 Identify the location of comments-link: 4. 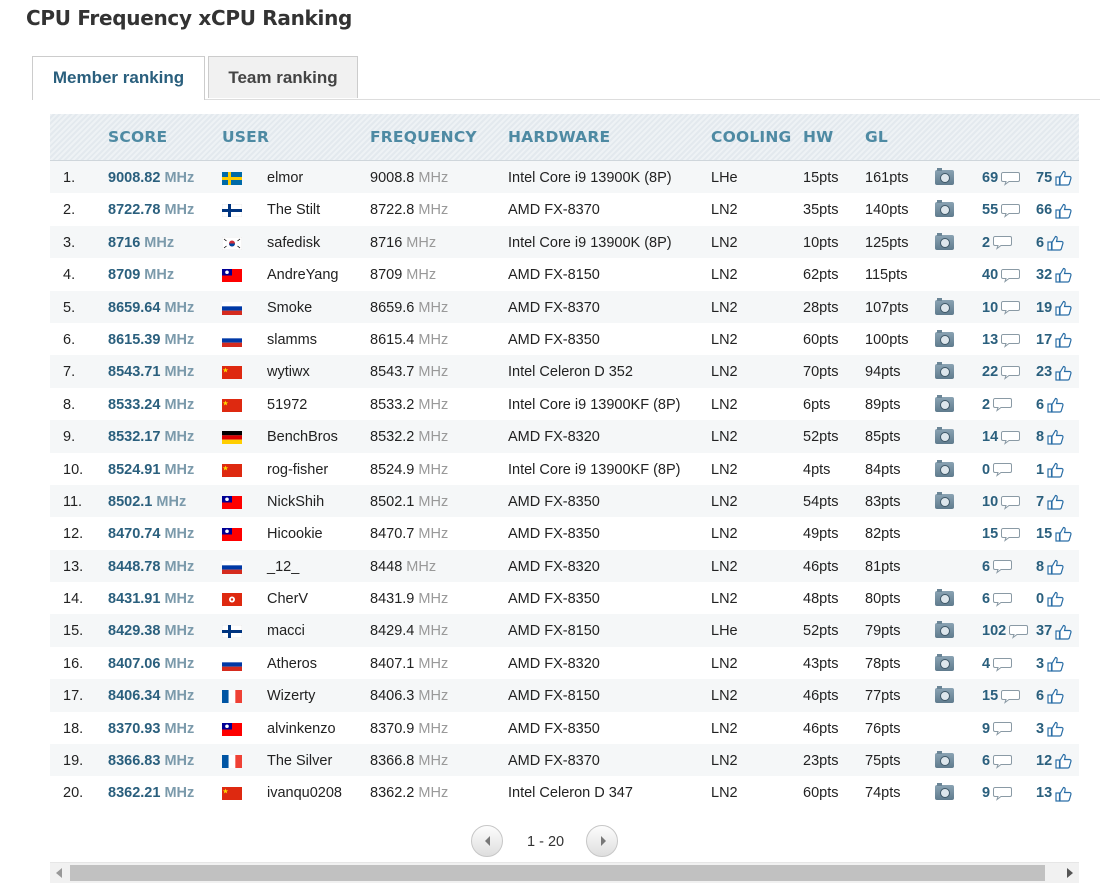
(997, 664).